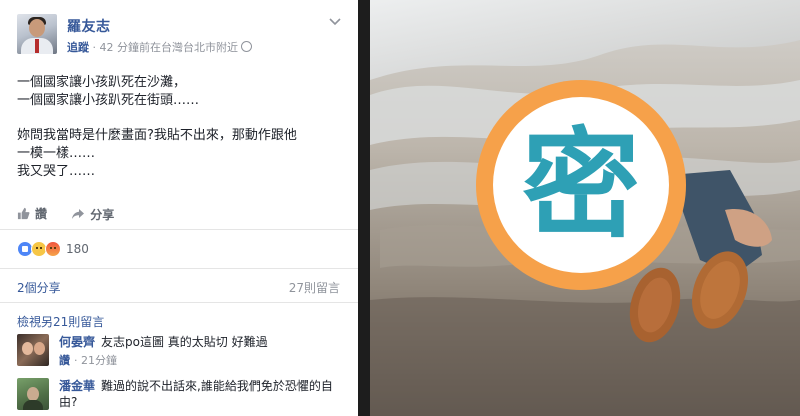  I want to click on view-more-comments-link: 檢視另21則留言, so click(60, 321).